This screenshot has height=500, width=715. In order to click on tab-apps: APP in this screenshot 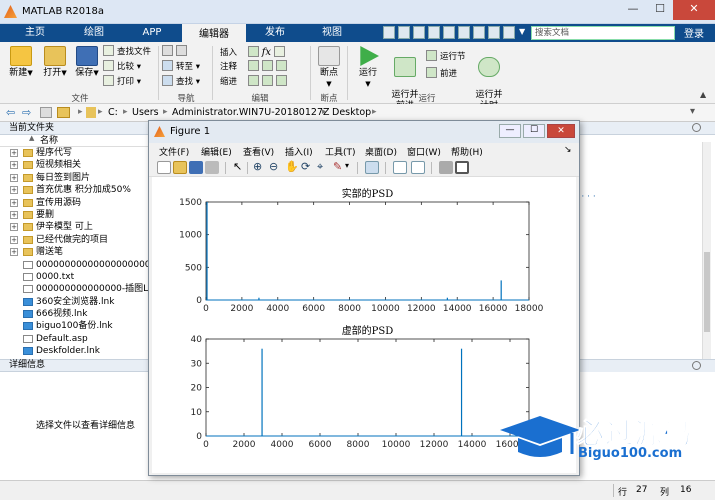, I will do `click(152, 33)`.